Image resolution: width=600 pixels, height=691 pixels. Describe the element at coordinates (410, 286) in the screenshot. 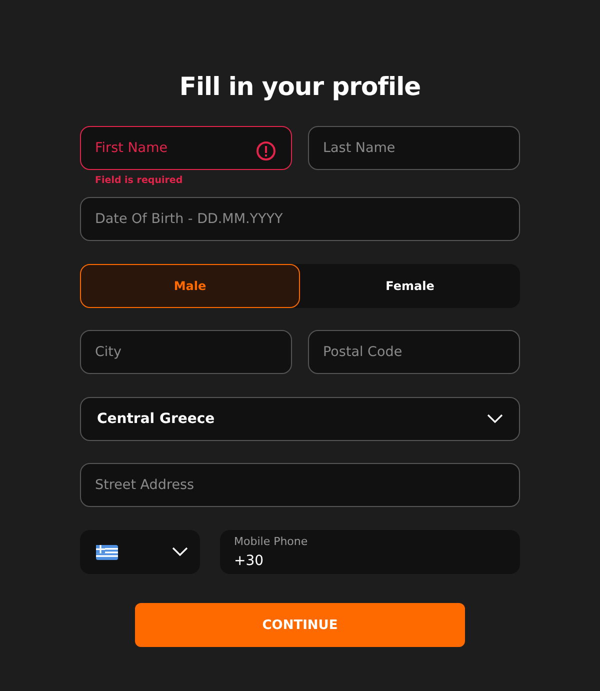

I see `gender-option: Female` at that location.